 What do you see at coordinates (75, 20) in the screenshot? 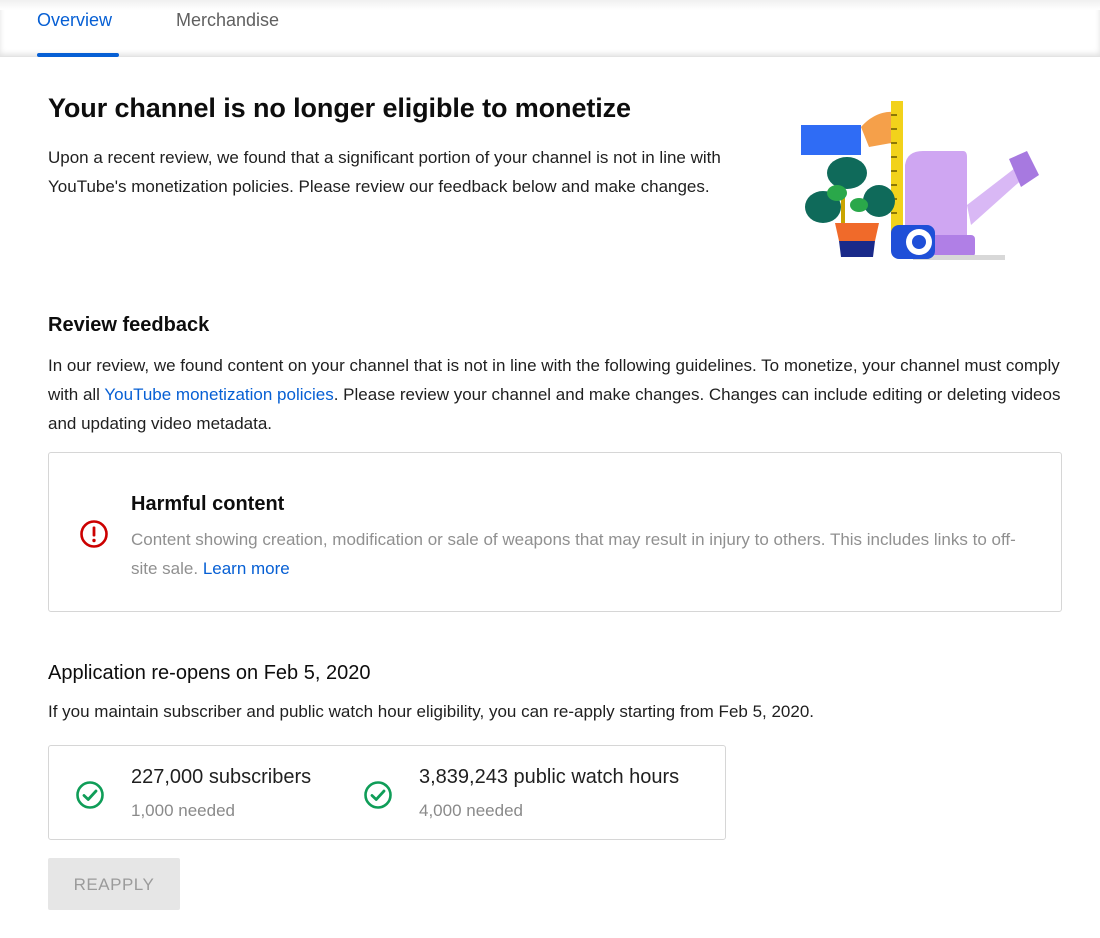
I see `tab-overview-label: Overview` at bounding box center [75, 20].